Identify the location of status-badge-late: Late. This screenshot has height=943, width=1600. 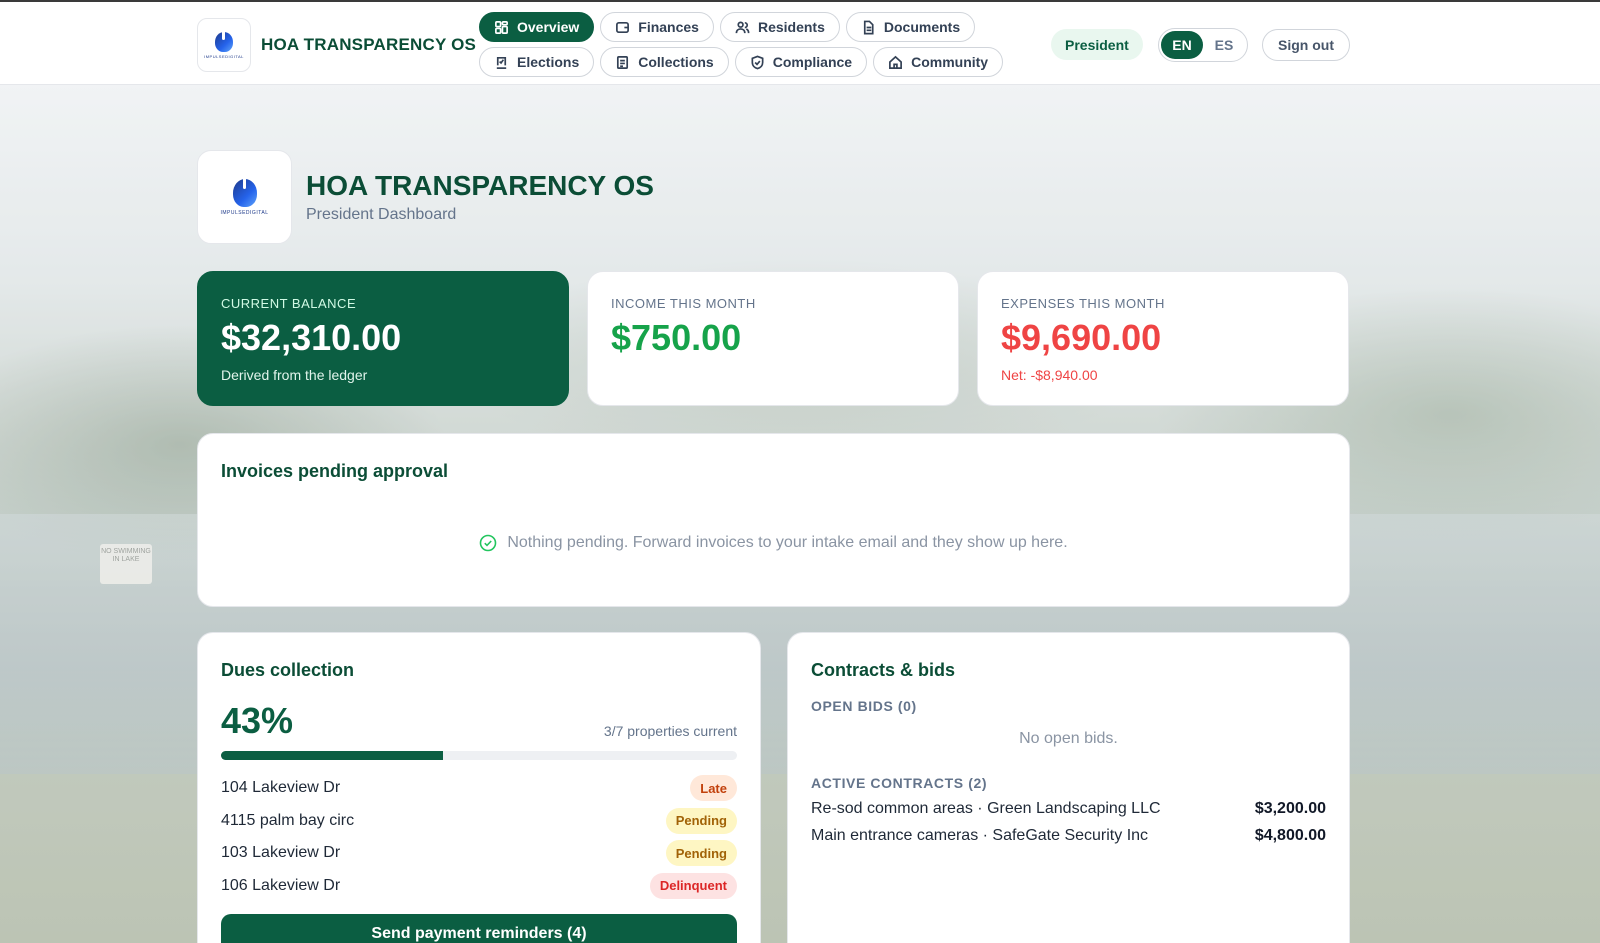
(713, 788).